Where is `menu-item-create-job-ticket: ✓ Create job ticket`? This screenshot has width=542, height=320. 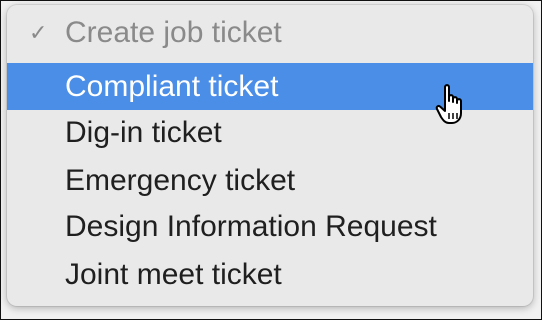
menu-item-create-job-ticket: ✓ Create job ticket is located at coordinates (270, 32).